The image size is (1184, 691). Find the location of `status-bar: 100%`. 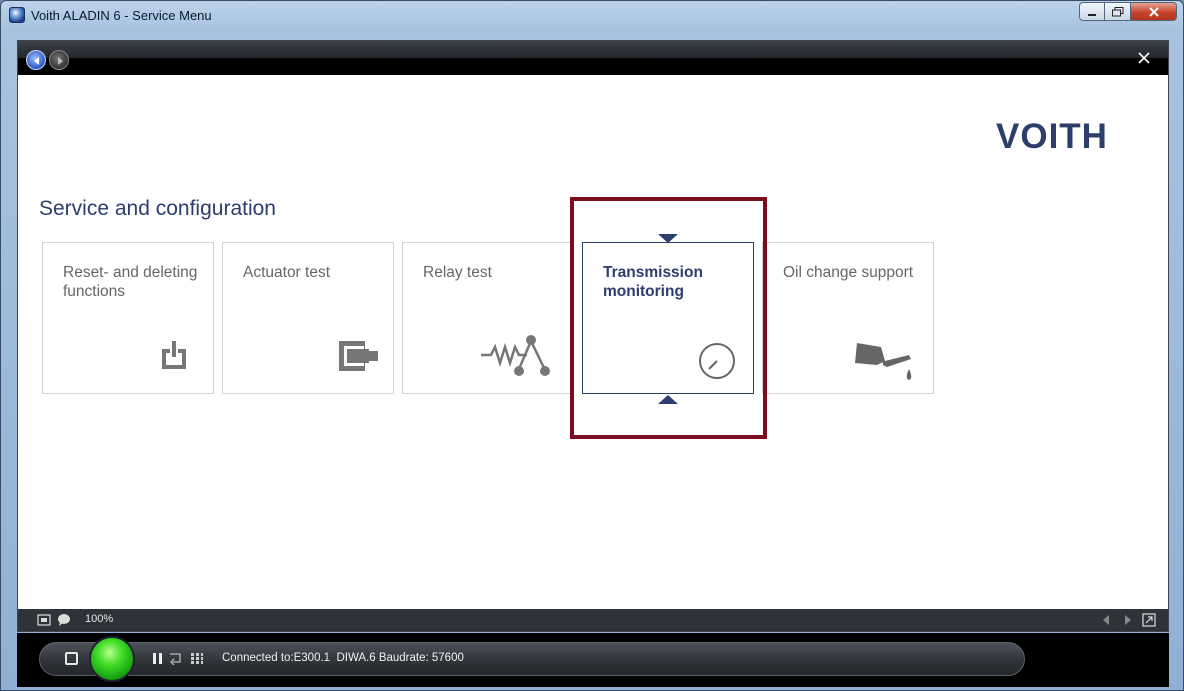

status-bar: 100% is located at coordinates (593, 620).